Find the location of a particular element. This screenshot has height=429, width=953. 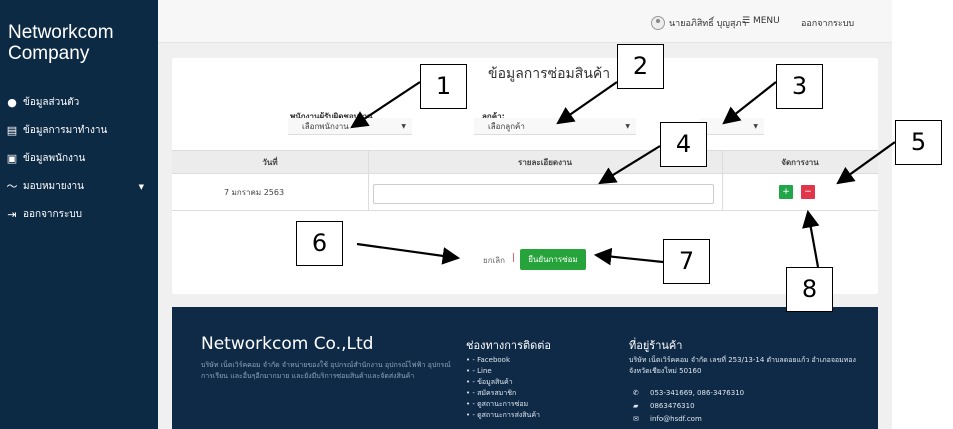

callout-6: 6 is located at coordinates (319, 243).